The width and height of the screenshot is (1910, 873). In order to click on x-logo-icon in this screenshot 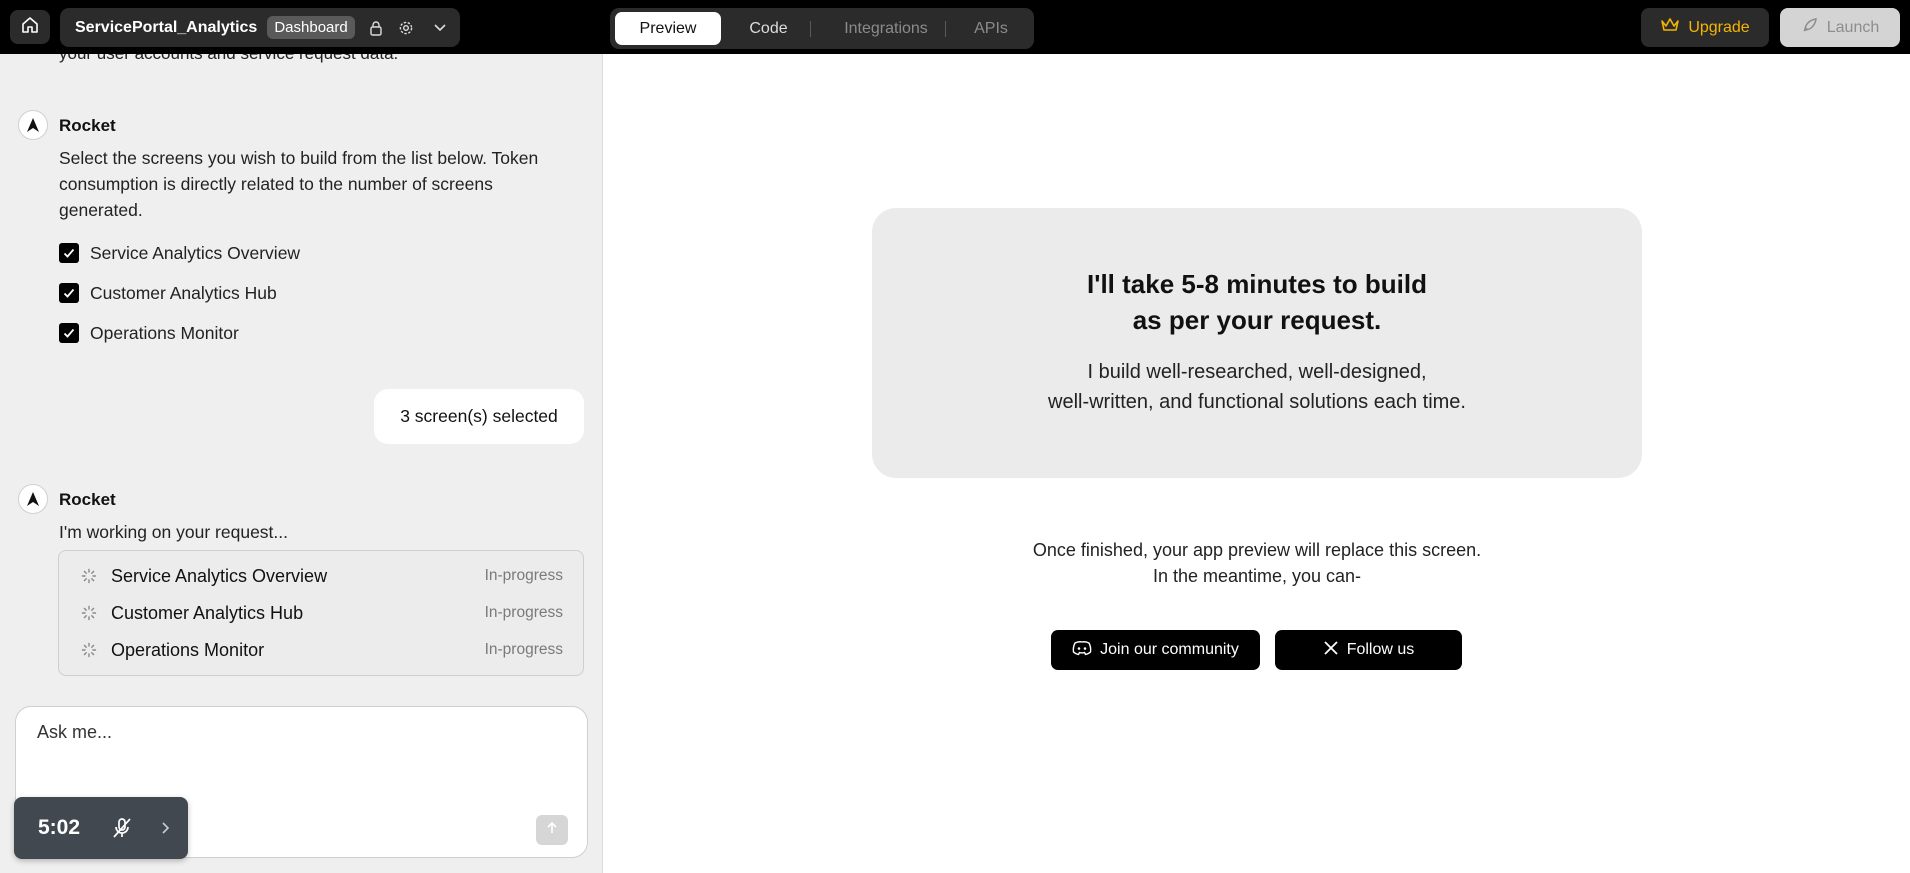, I will do `click(1331, 650)`.